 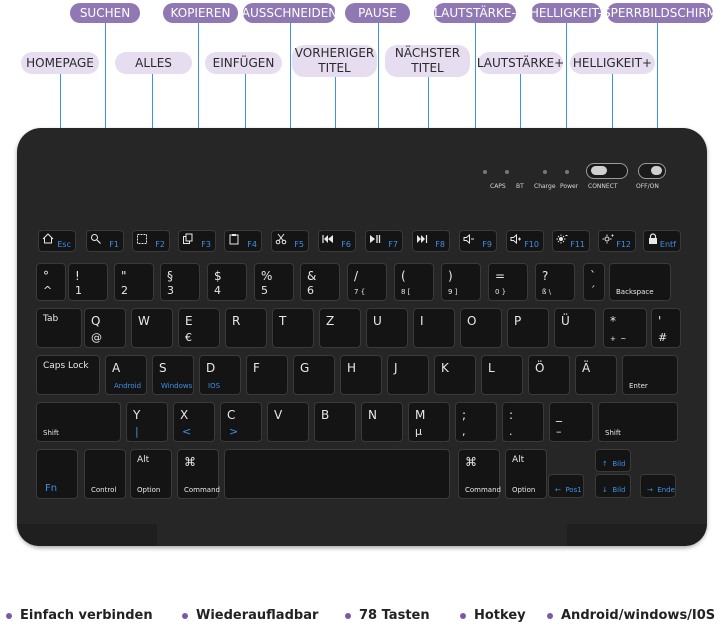 I want to click on number-key: ` ´, so click(x=594, y=282).